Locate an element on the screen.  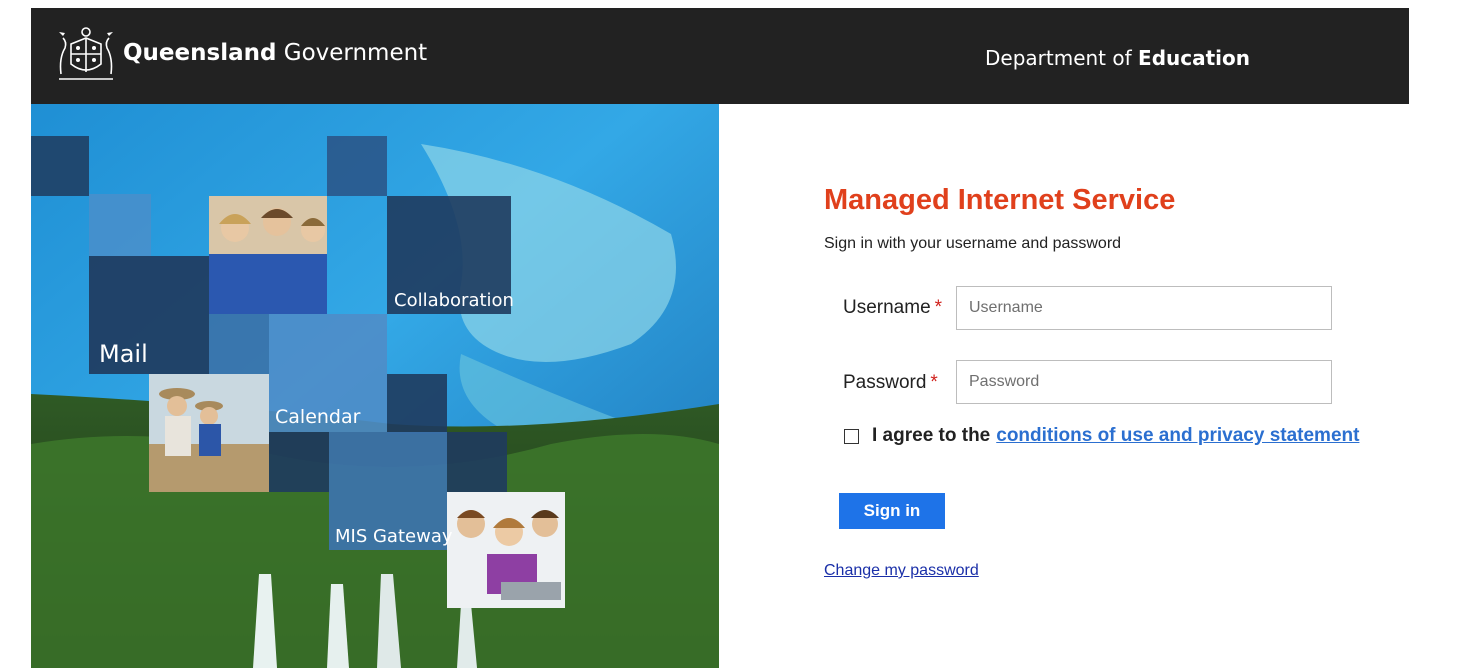
dept-strong: Education is located at coordinates (1194, 58).